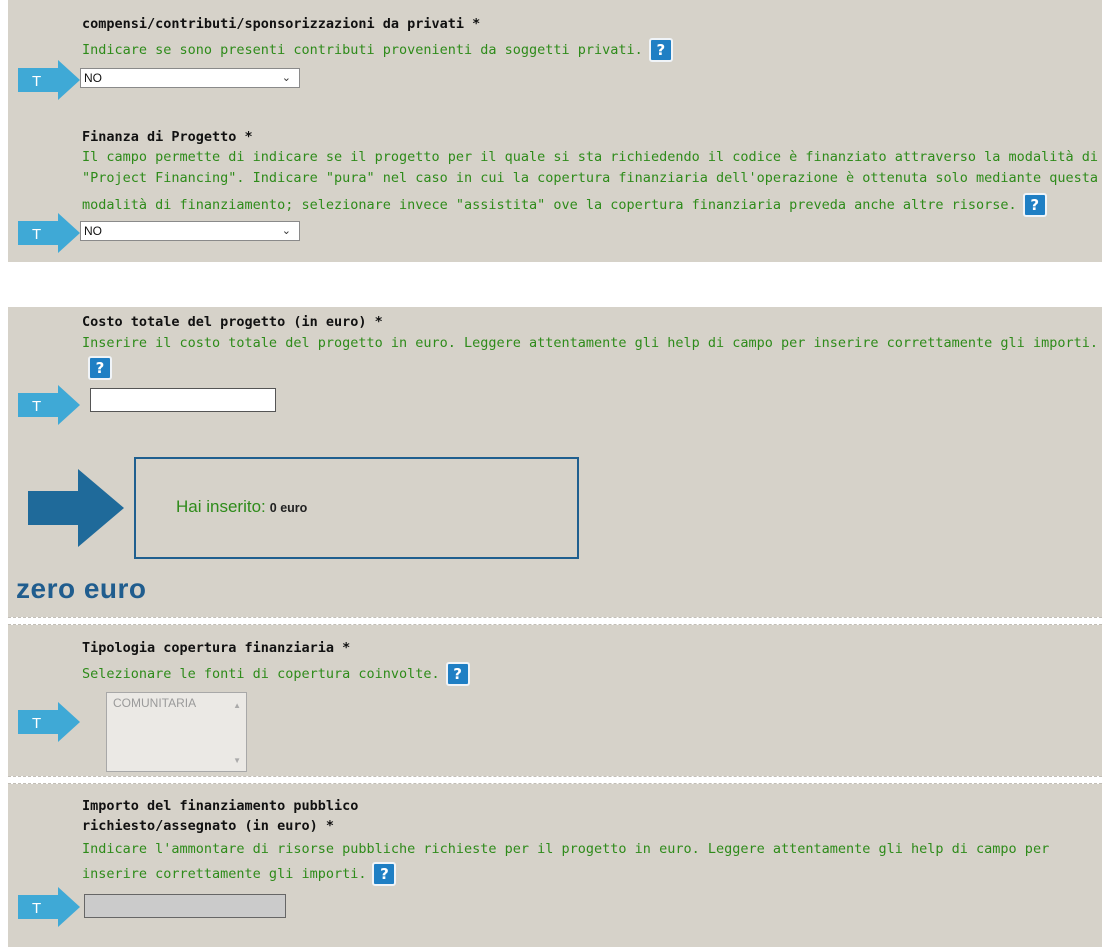 This screenshot has height=947, width=1102. I want to click on importo-label-line-2: richiesto/assegnato (in euro) *, so click(208, 826).